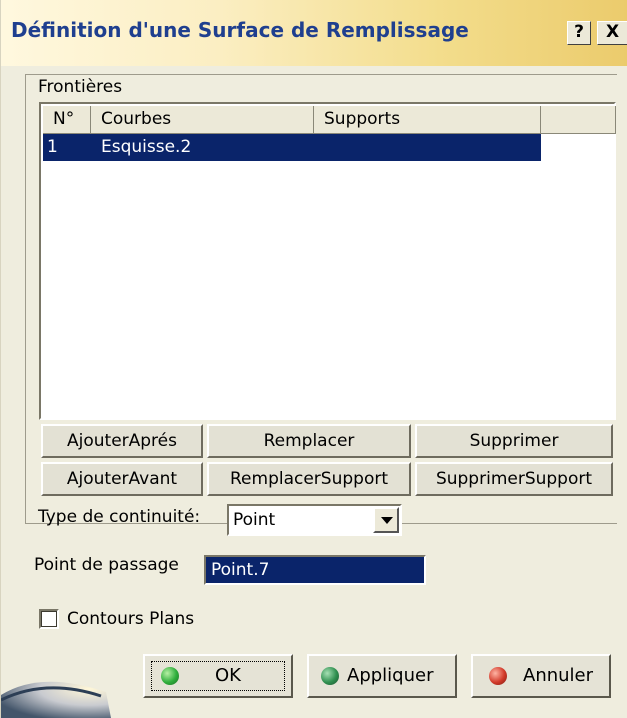  I want to click on apply-button: Appliquer, so click(382, 676).